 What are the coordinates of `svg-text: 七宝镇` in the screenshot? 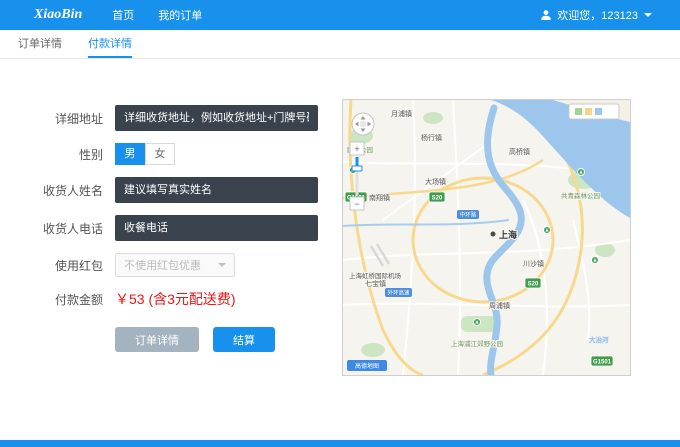 It's located at (375, 283).